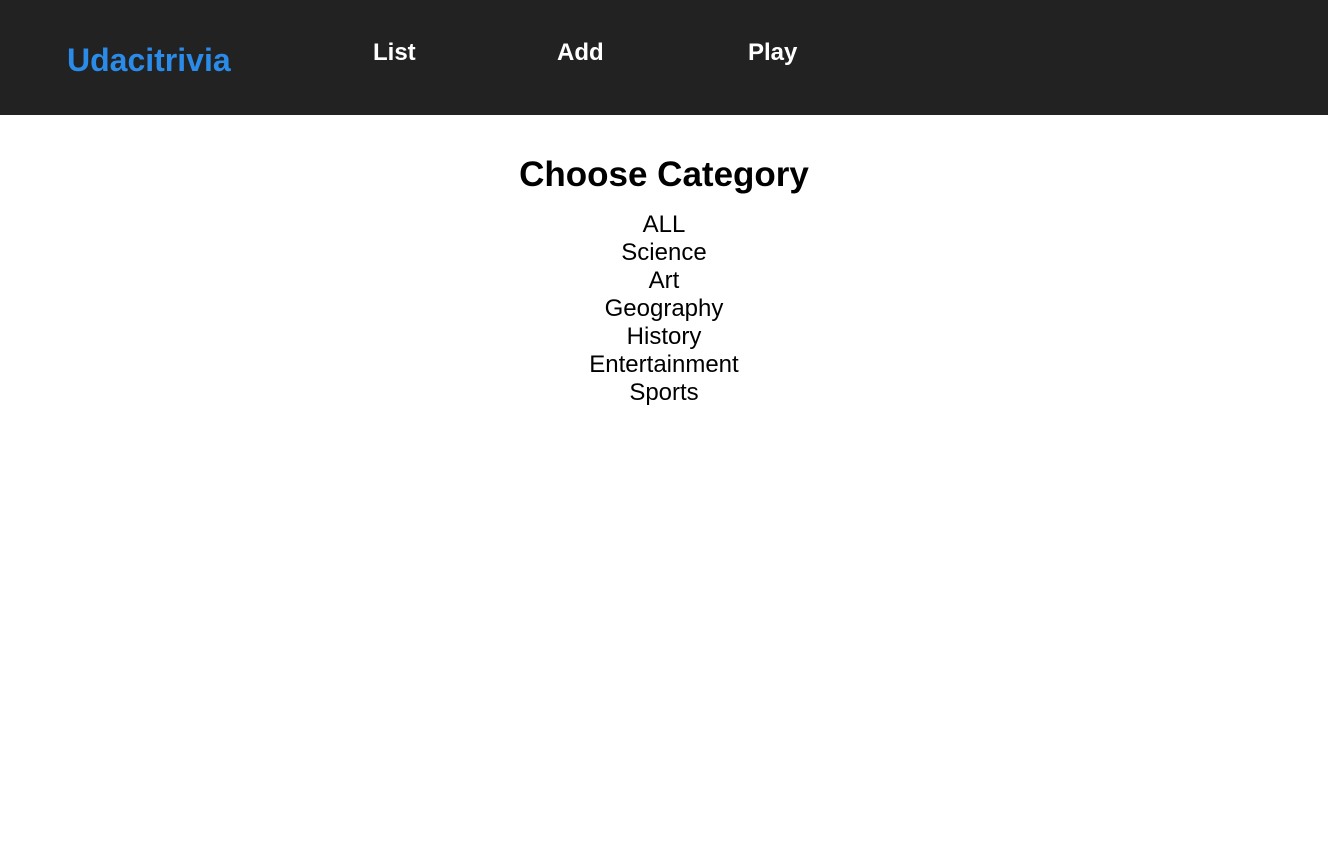 The height and width of the screenshot is (844, 1328). Describe the element at coordinates (664, 393) in the screenshot. I see `category-sports: Sports` at that location.